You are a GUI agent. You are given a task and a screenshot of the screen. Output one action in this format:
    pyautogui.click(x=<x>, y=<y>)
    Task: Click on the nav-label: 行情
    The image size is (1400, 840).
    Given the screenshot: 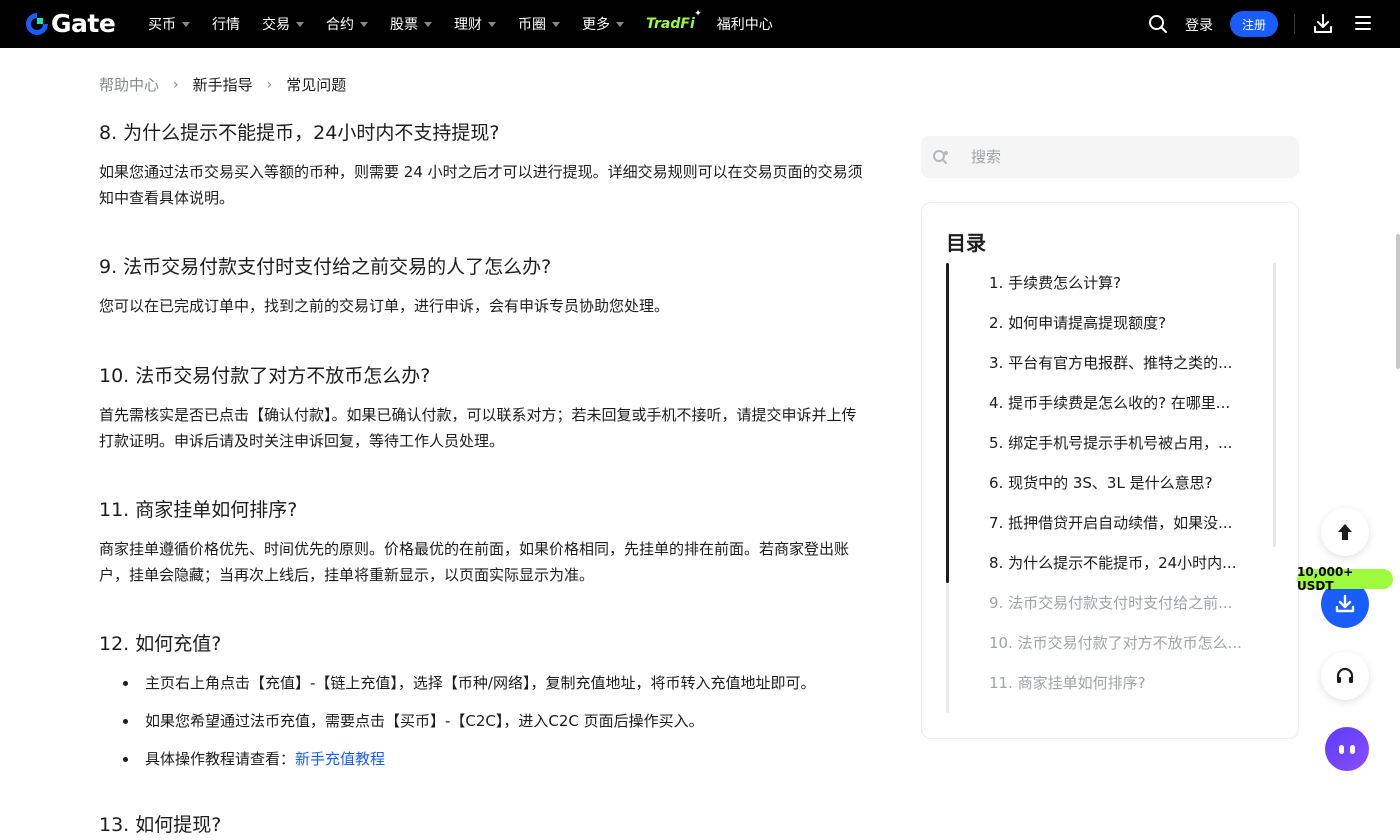 What is the action you would take?
    pyautogui.click(x=226, y=25)
    